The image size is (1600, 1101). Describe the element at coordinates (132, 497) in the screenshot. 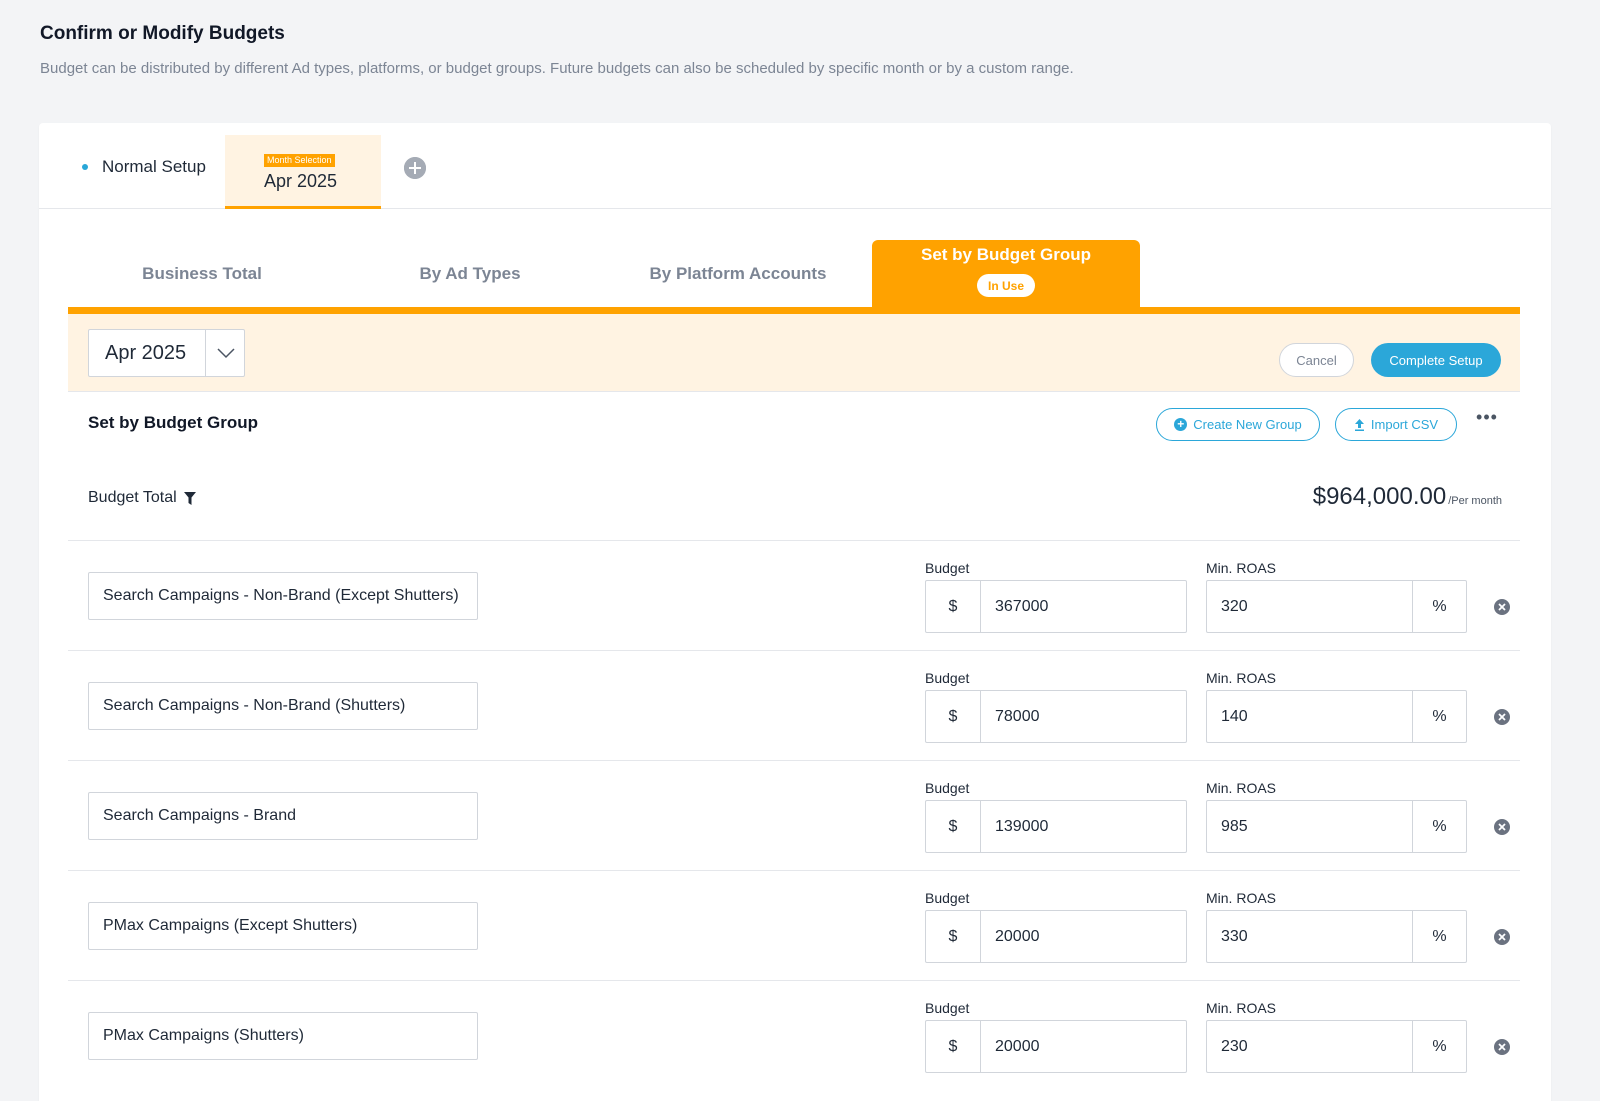

I see `budget-total-label: Budget Total` at that location.